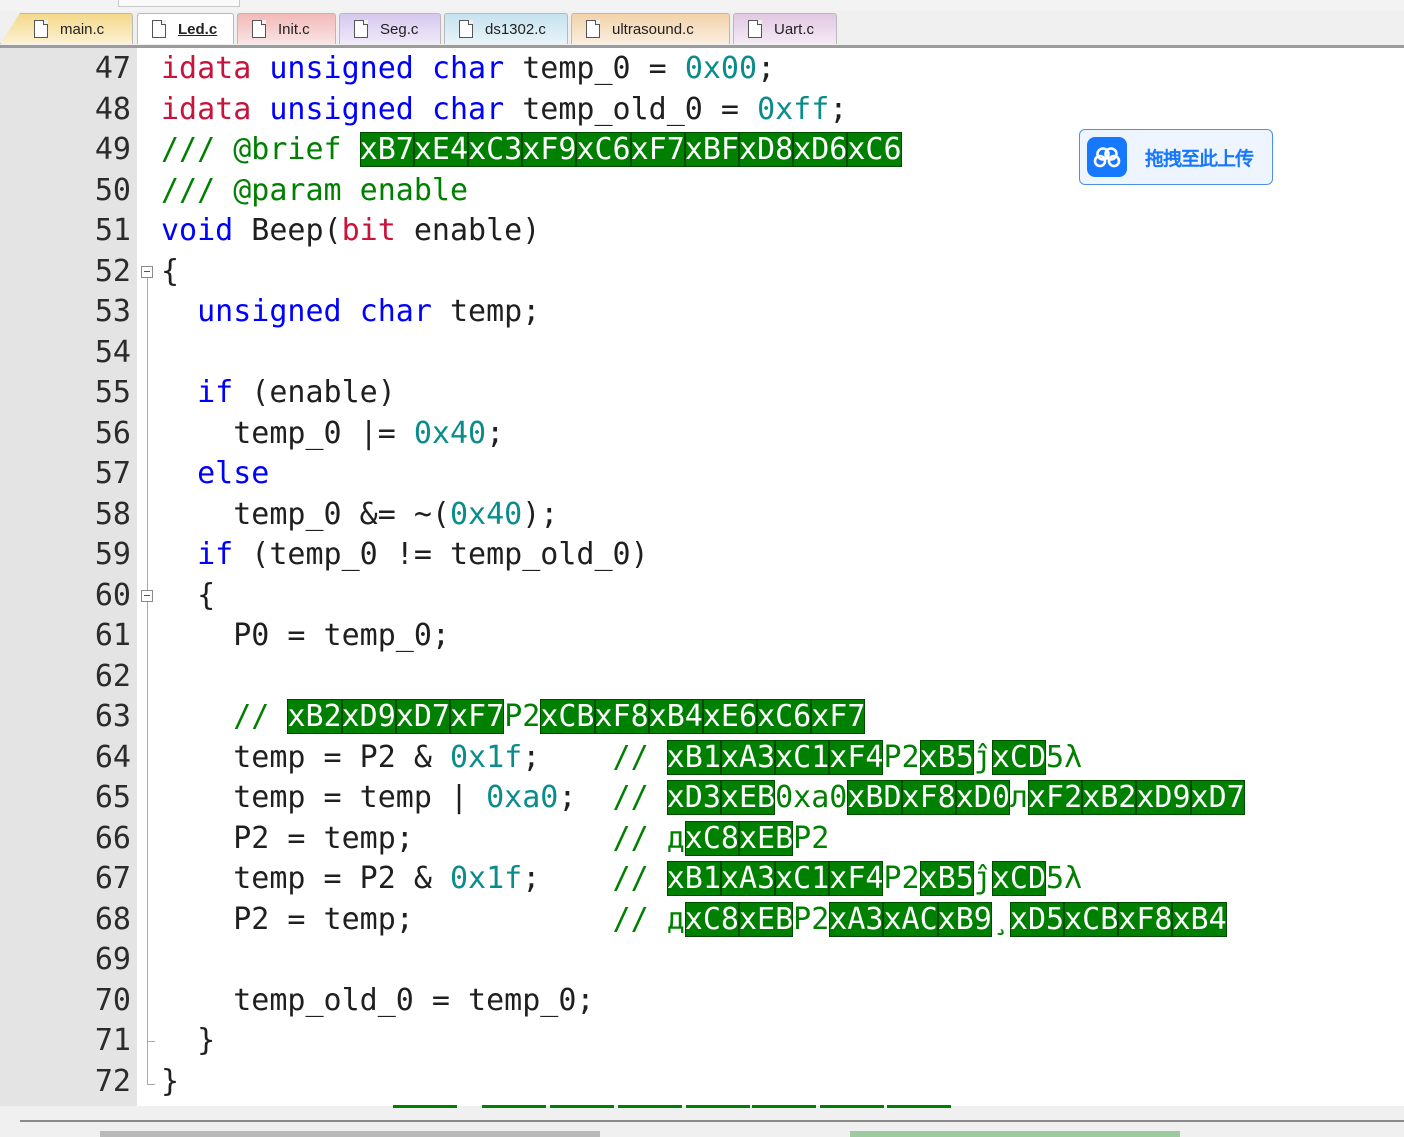 This screenshot has width=1404, height=1137. What do you see at coordinates (112, 433) in the screenshot?
I see `line-number: 56` at bounding box center [112, 433].